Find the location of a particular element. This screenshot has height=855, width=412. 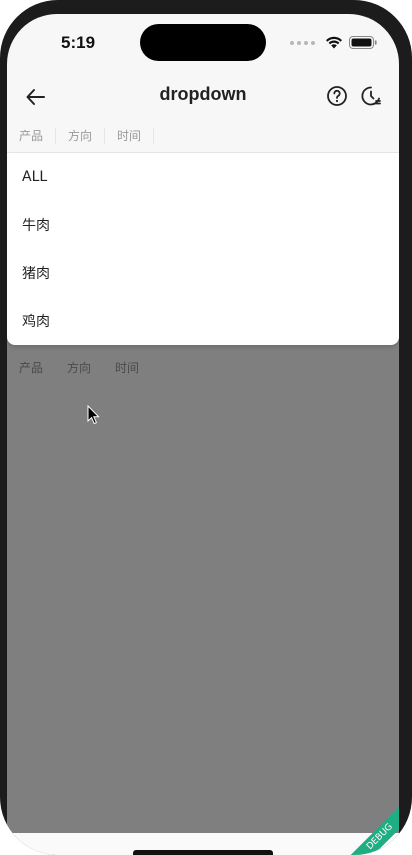

dropdown-option-pork: 猪肉 is located at coordinates (203, 273).